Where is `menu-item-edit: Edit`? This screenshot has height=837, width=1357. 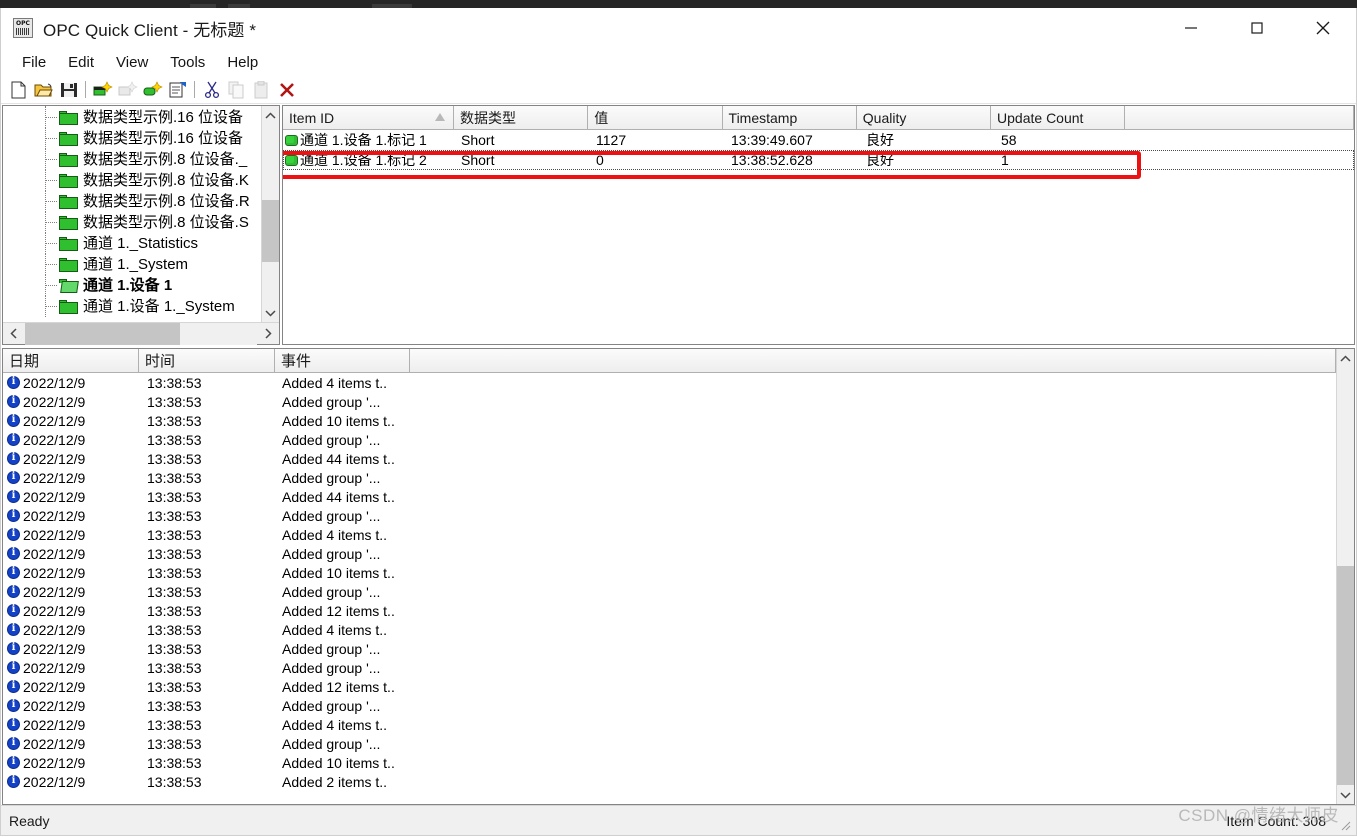
menu-item-edit: Edit is located at coordinates (81, 62).